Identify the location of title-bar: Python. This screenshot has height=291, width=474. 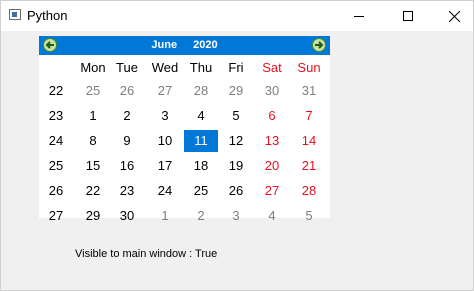
(237, 16).